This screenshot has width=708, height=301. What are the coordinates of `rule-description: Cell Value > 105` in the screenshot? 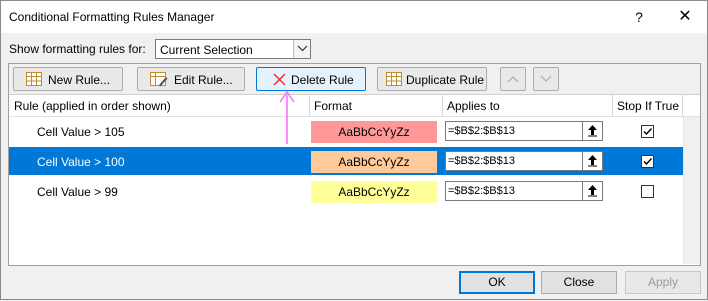 It's located at (81, 132).